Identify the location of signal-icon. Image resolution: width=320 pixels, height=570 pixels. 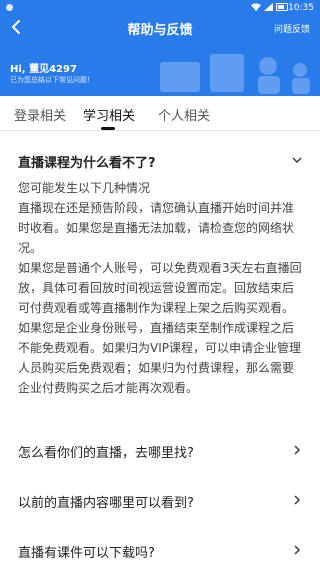
(268, 7).